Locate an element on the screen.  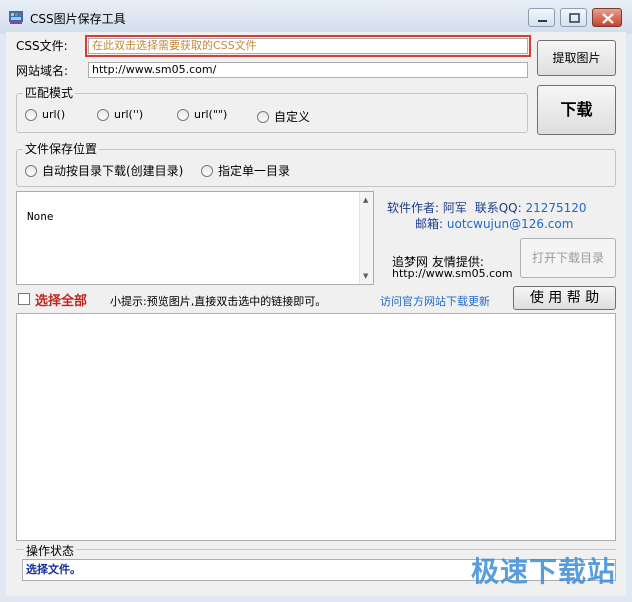
css-file-input: 在此双击选择需要获取的CSS文件 is located at coordinates (308, 46).